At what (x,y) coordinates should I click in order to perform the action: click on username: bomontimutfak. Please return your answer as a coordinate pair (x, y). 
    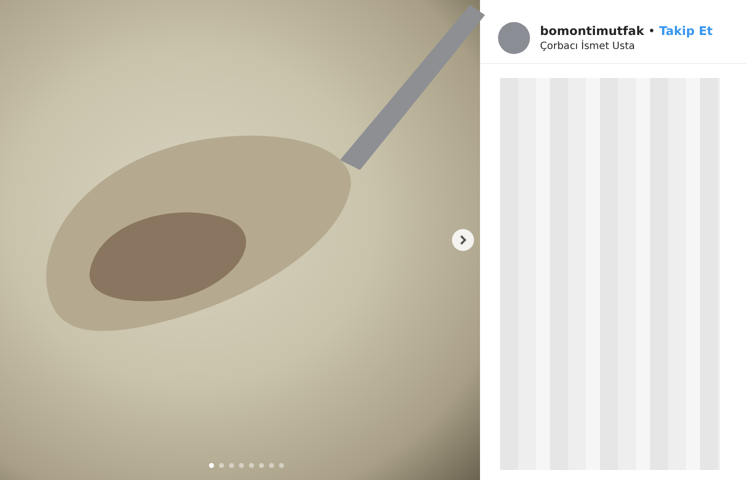
    Looking at the image, I should click on (592, 31).